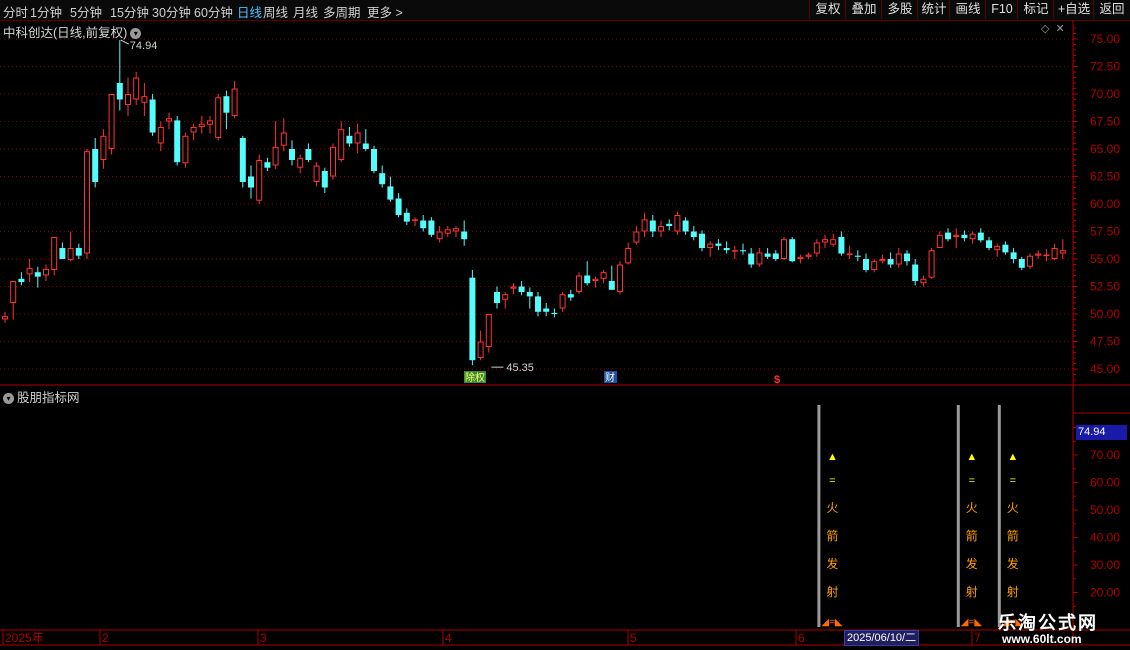  I want to click on date-tick-label: 3, so click(263, 638).